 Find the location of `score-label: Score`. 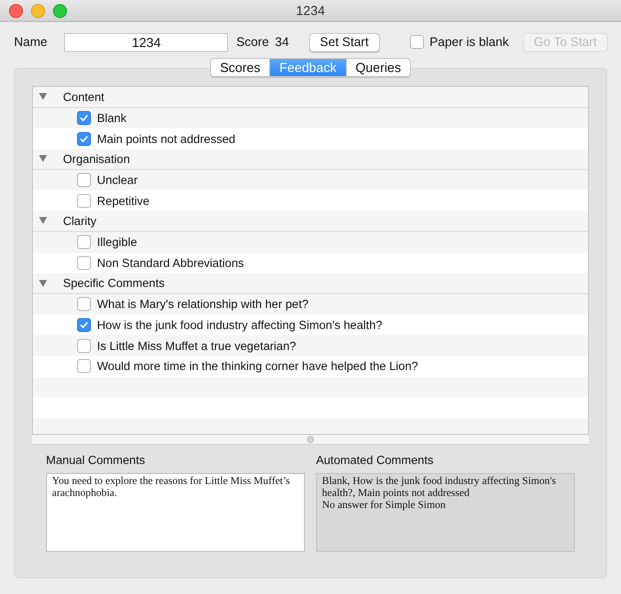

score-label: Score is located at coordinates (252, 42).